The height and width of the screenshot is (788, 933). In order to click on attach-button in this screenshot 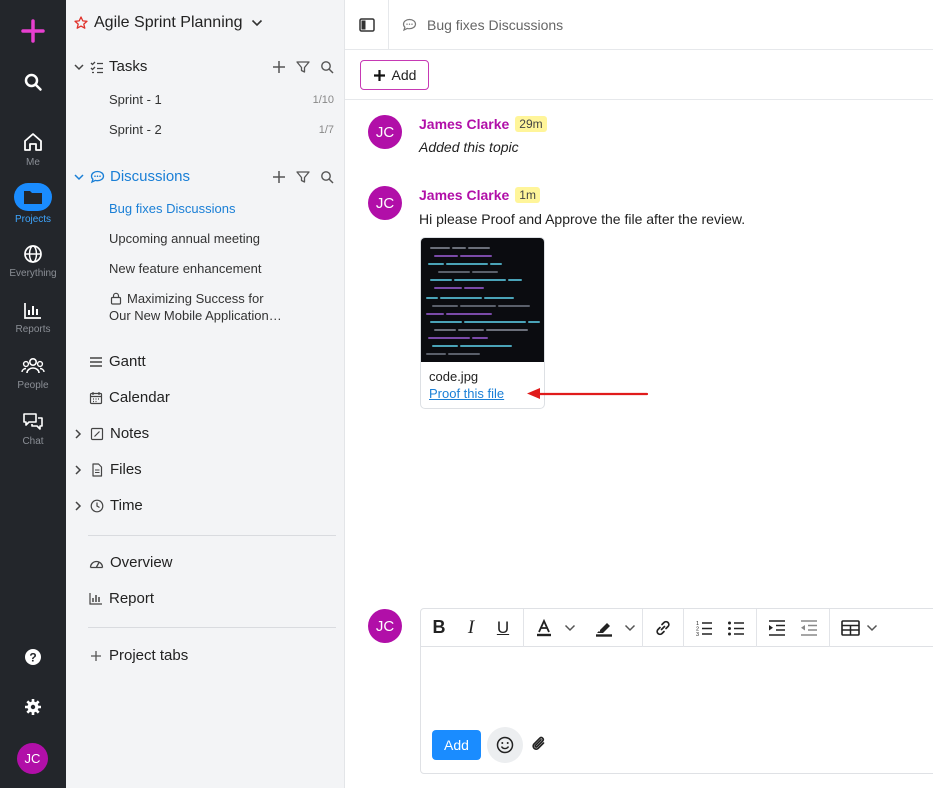, I will do `click(539, 746)`.